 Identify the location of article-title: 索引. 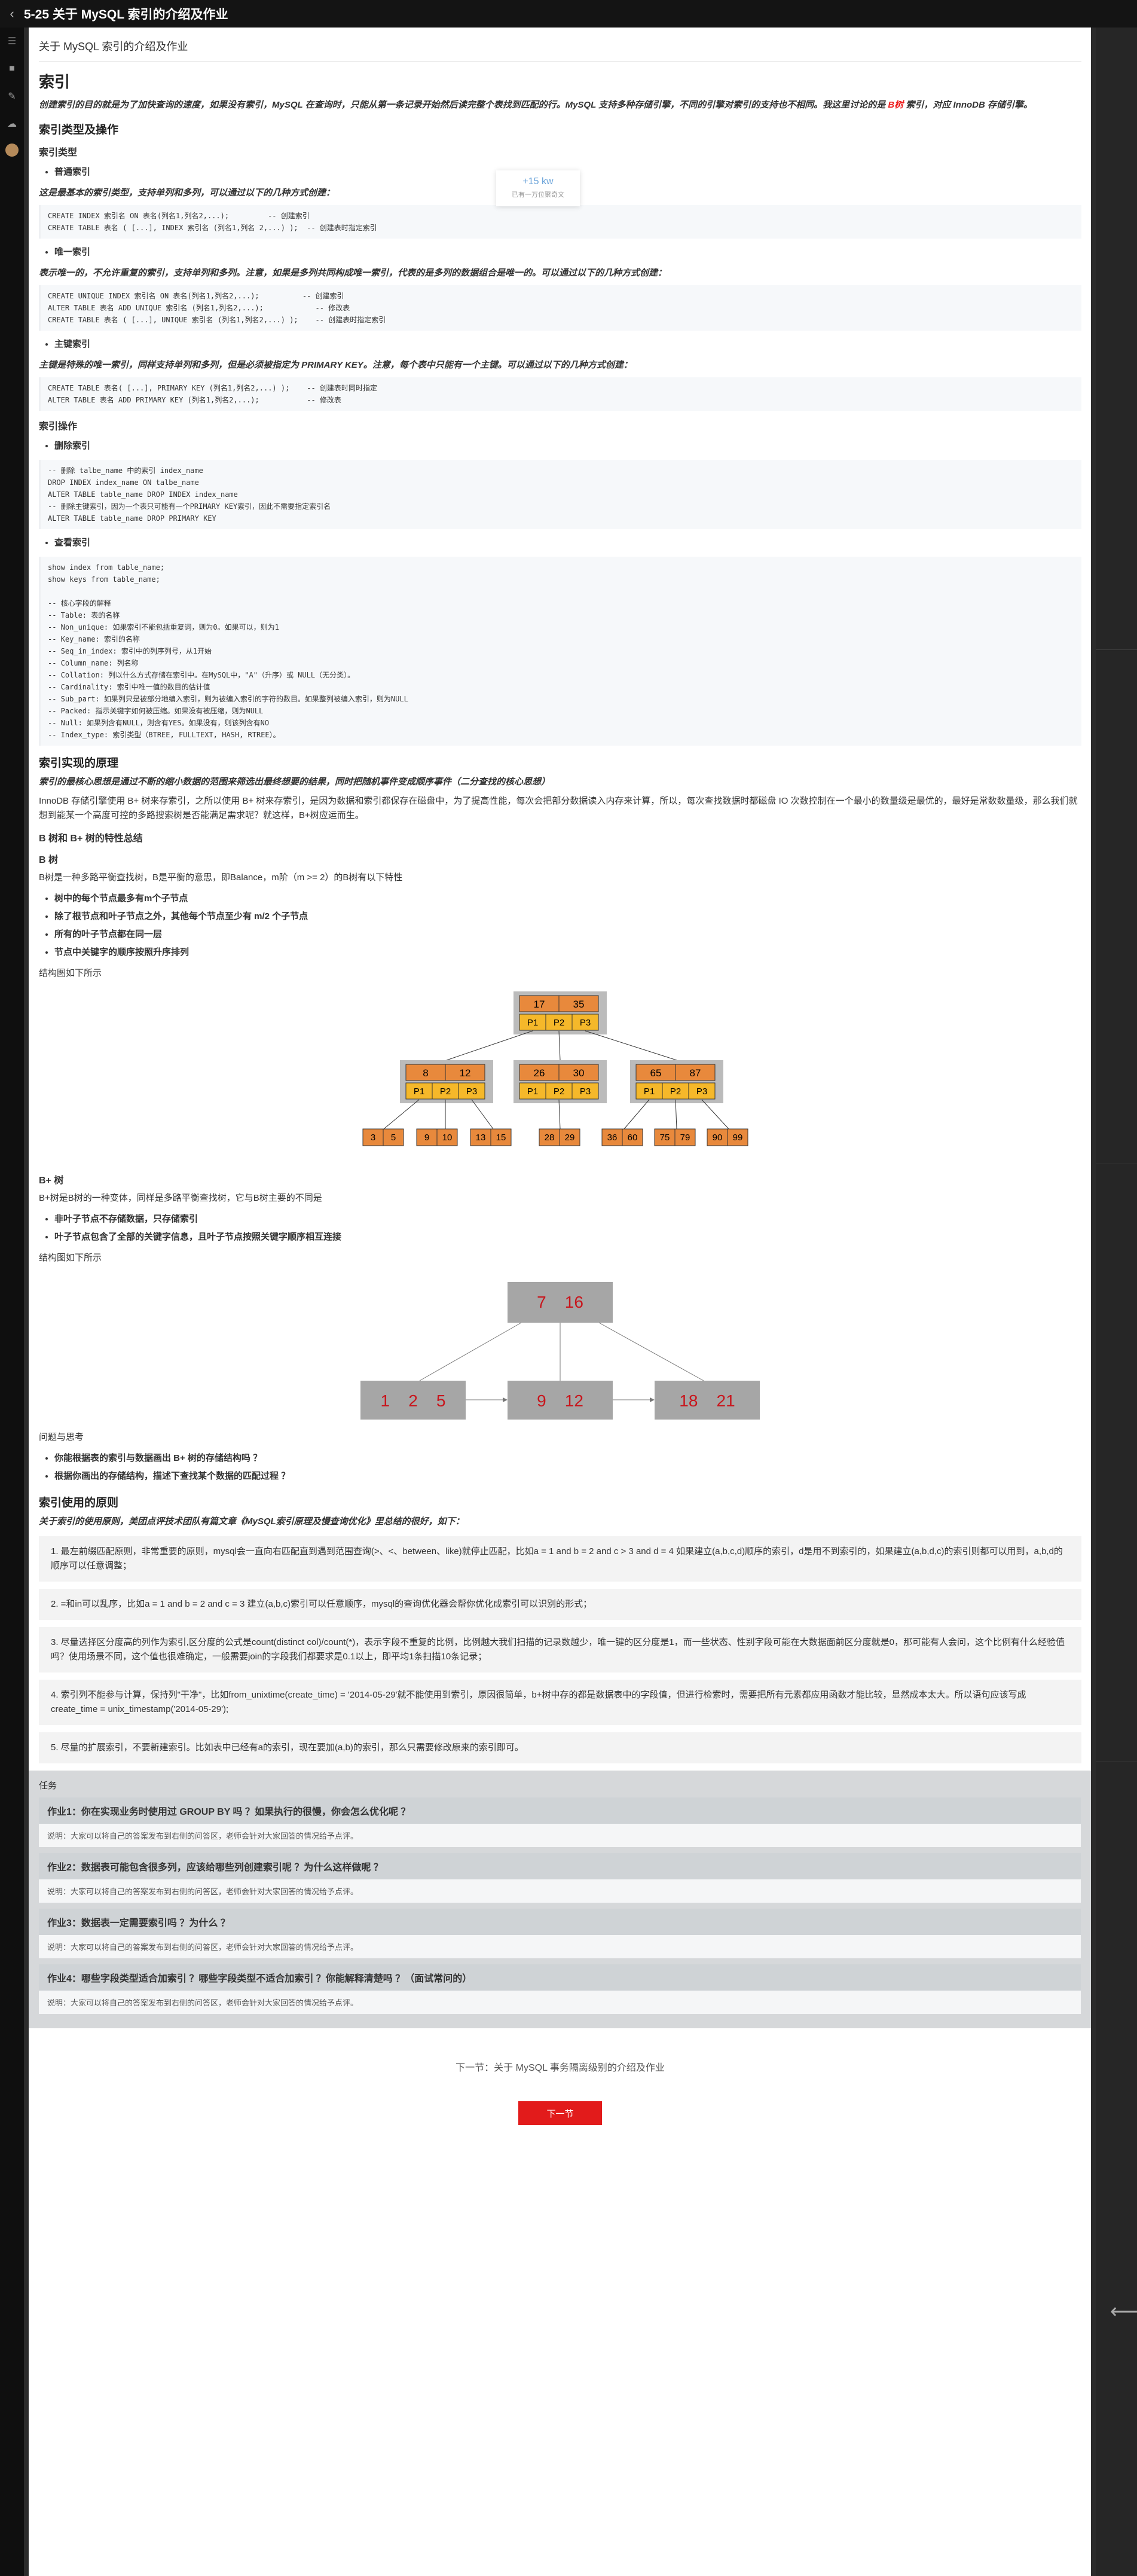
(55, 82).